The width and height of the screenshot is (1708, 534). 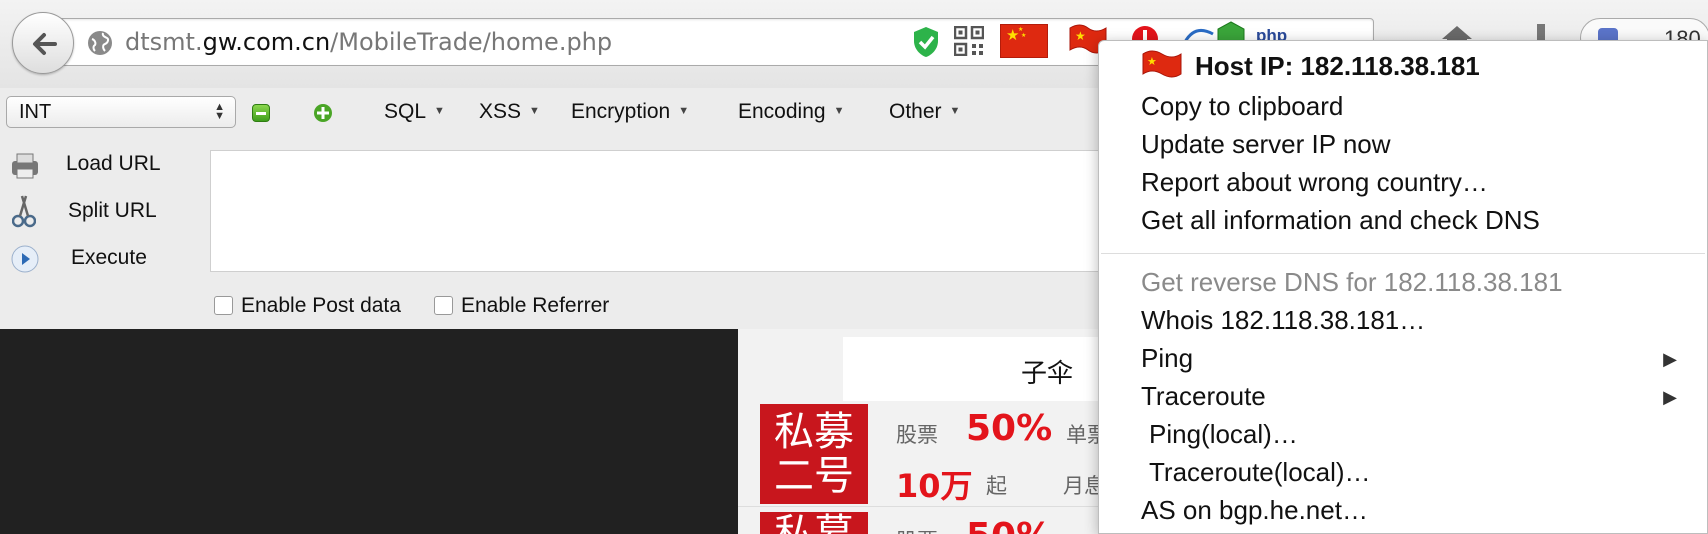 What do you see at coordinates (1403, 253) in the screenshot?
I see `menu-separator` at bounding box center [1403, 253].